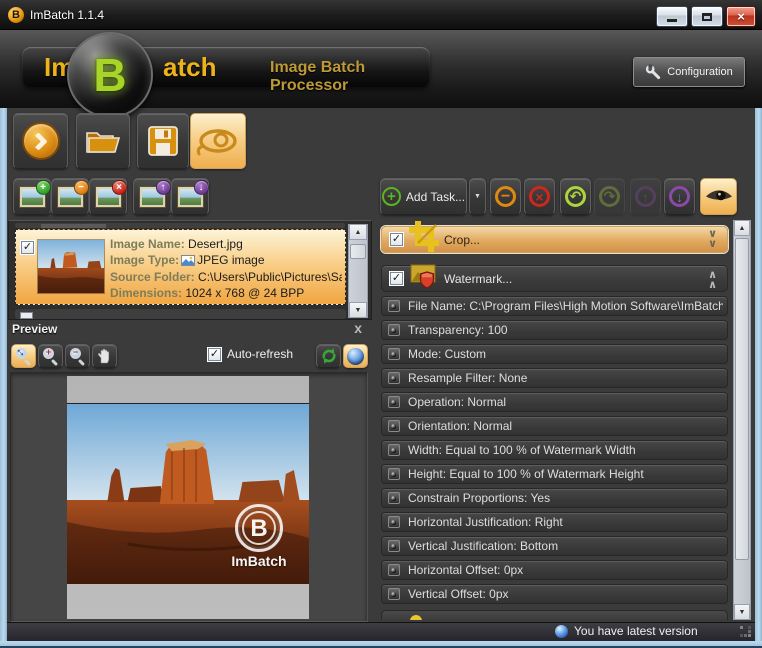 The width and height of the screenshot is (762, 648). I want to click on remove-image-icon: −, so click(73, 193).